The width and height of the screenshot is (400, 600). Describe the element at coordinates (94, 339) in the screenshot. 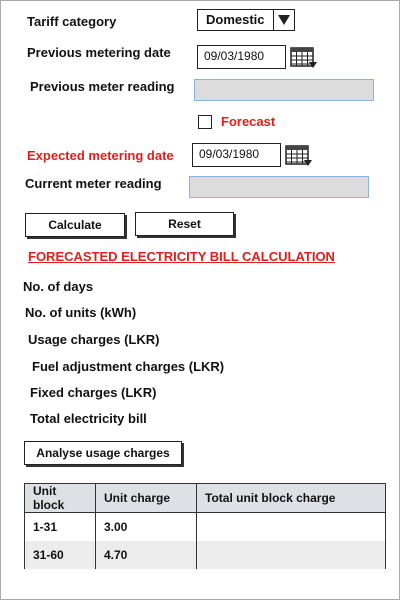

I see `usage-charges-label: Usage charges (LKR)` at that location.